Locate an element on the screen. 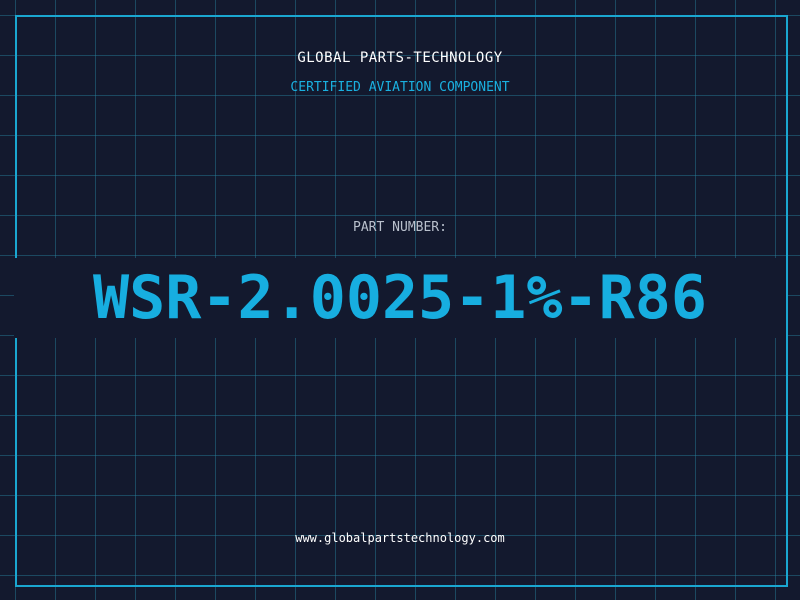 This screenshot has width=800, height=600. website-link: www.globalpartstechnology.com is located at coordinates (400, 538).